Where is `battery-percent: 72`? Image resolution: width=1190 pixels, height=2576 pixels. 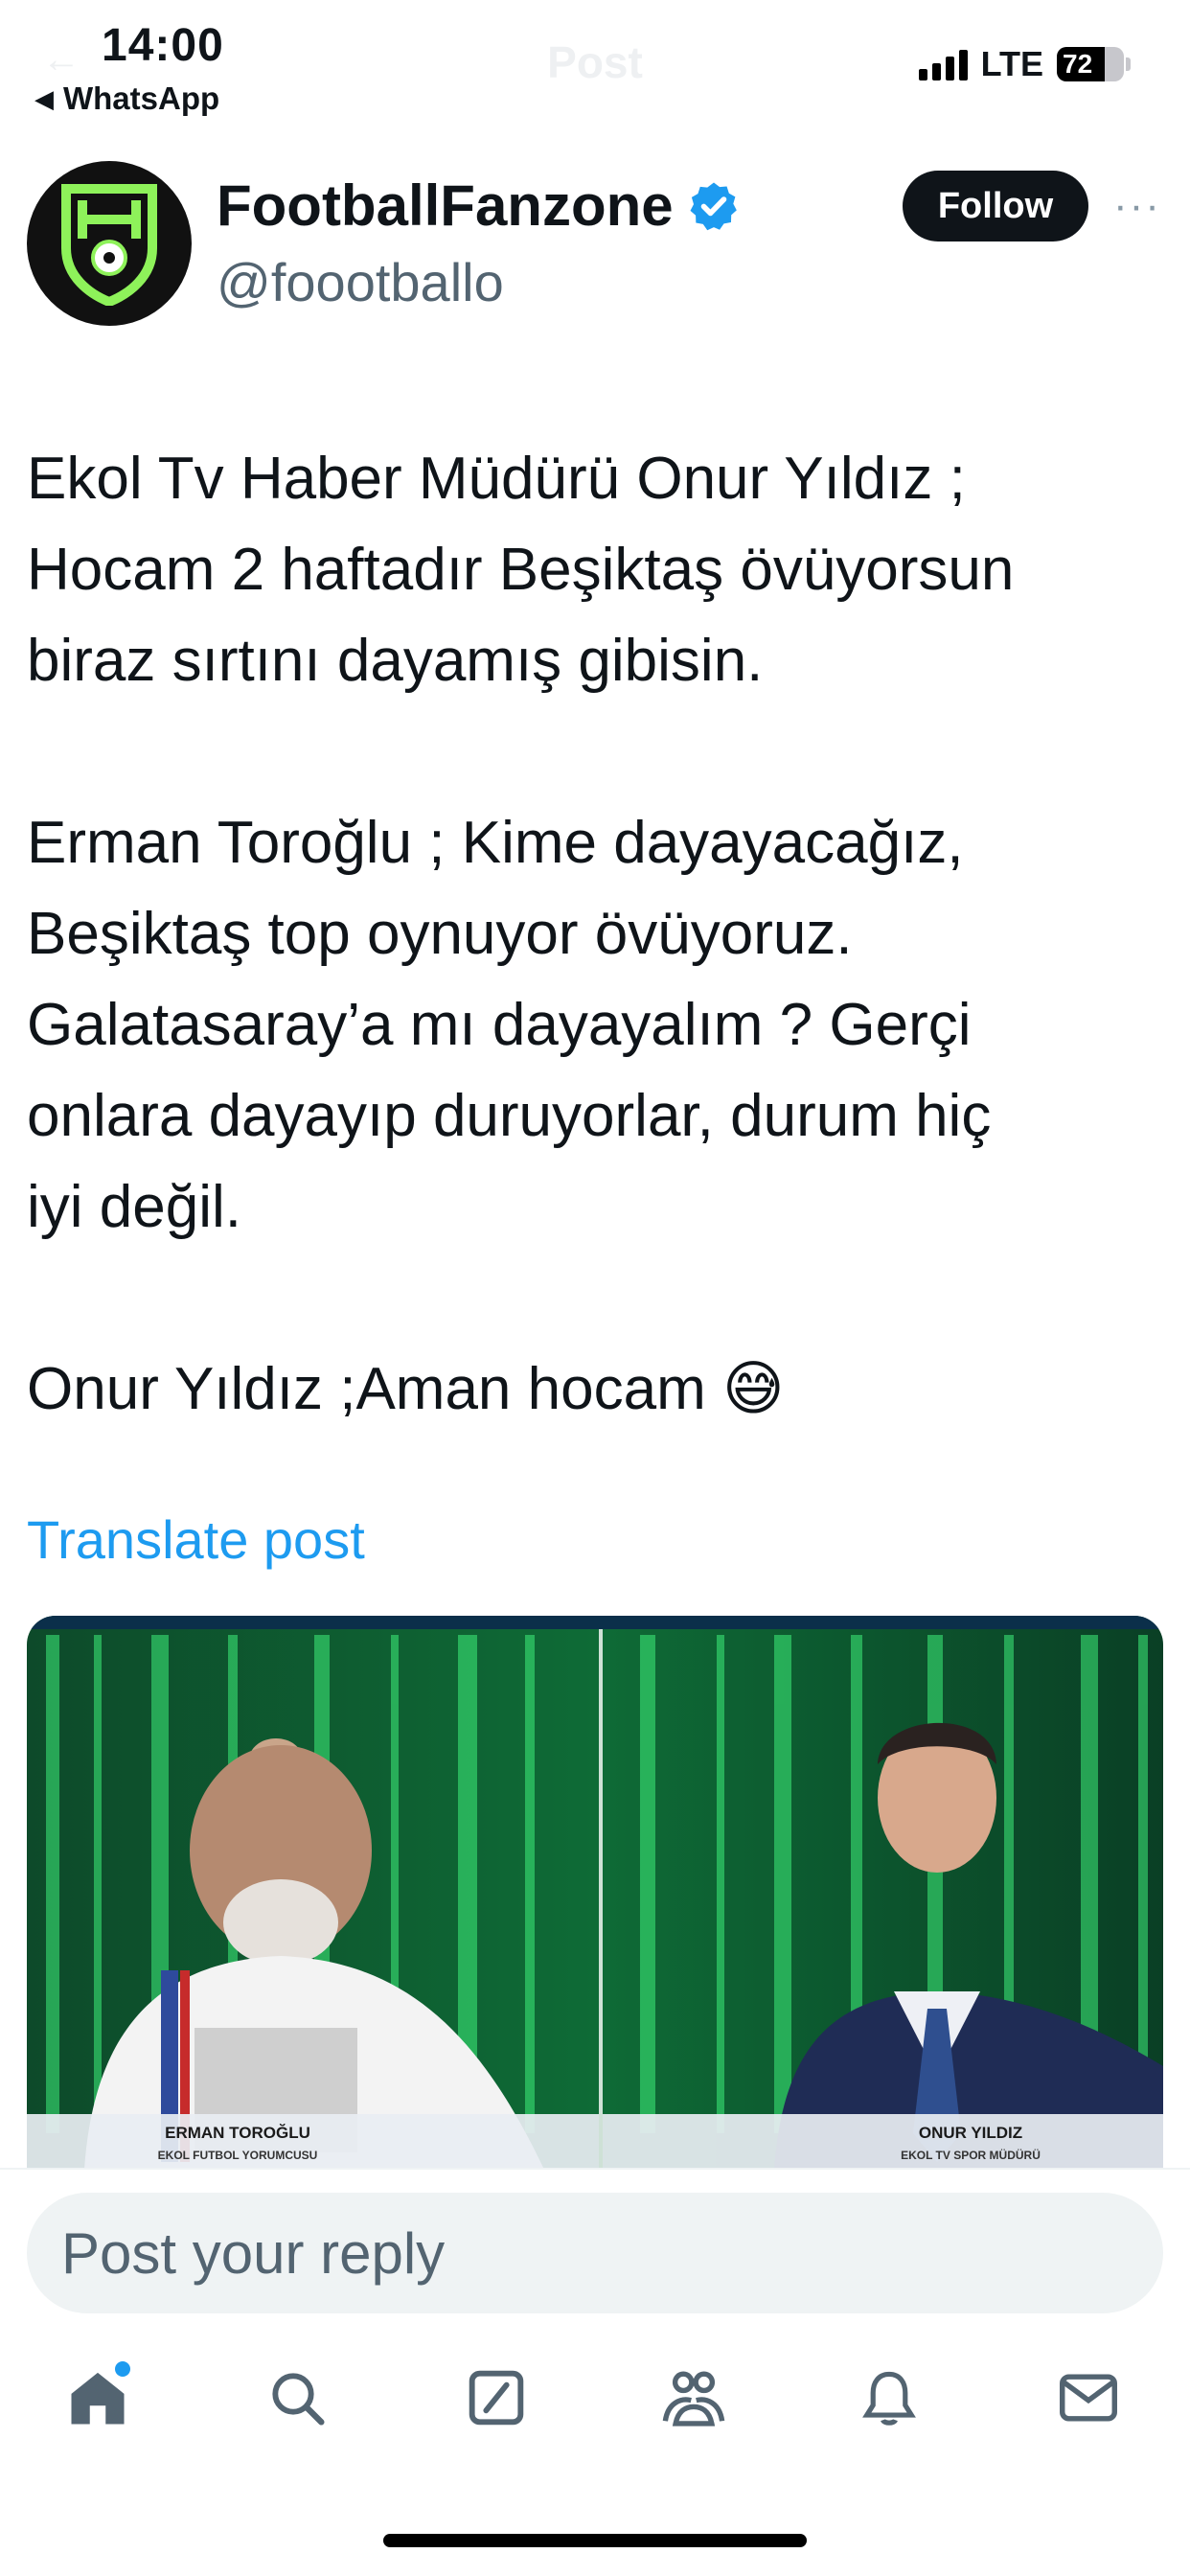
battery-percent: 72 is located at coordinates (1078, 64).